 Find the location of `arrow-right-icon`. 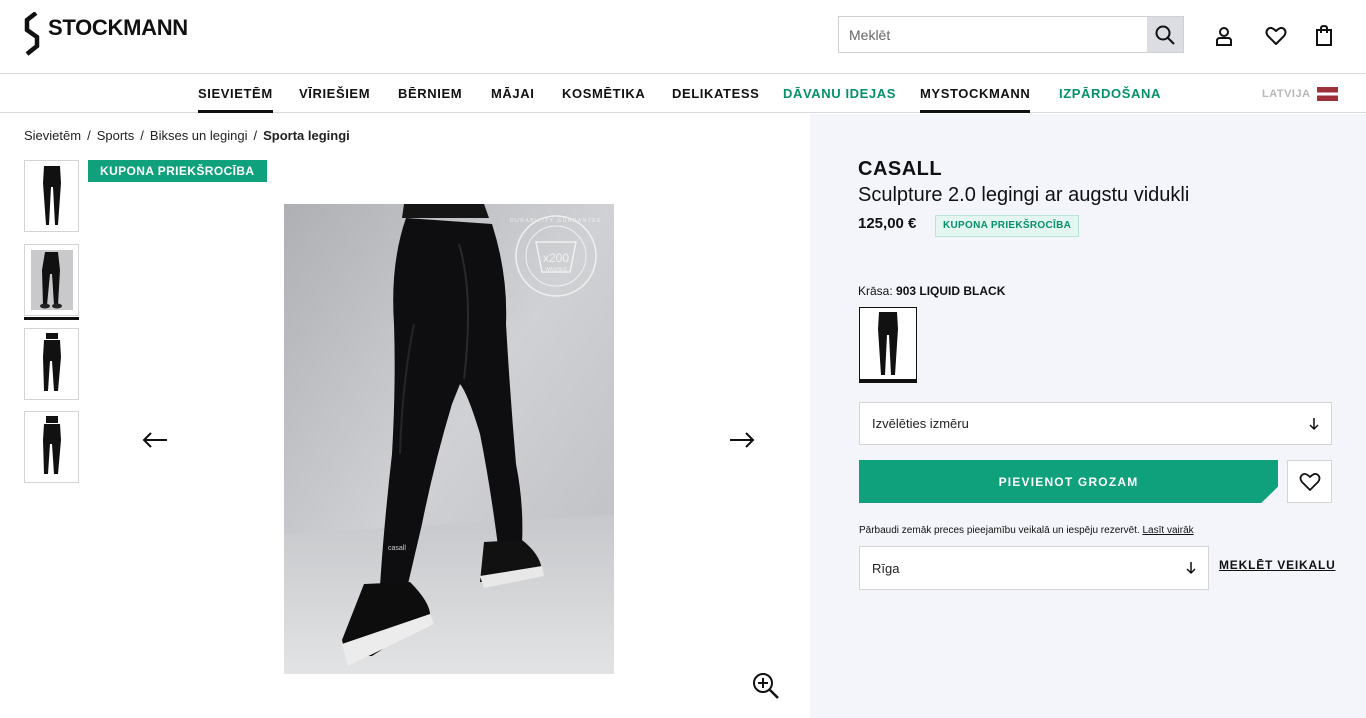

arrow-right-icon is located at coordinates (742, 440).